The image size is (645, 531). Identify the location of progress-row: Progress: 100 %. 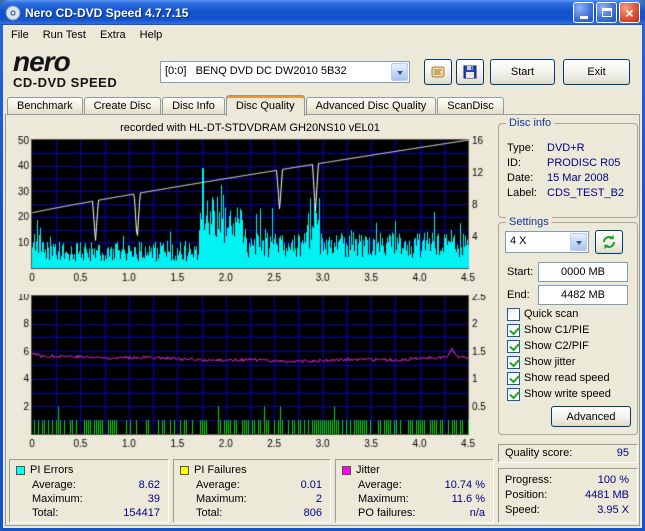
(567, 480).